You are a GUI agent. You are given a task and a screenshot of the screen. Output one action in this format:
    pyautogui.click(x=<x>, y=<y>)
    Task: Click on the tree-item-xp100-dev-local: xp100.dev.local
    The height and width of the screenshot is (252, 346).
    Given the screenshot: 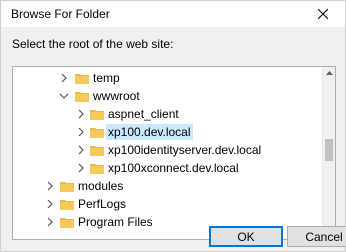 What is the action you would take?
    pyautogui.click(x=169, y=132)
    